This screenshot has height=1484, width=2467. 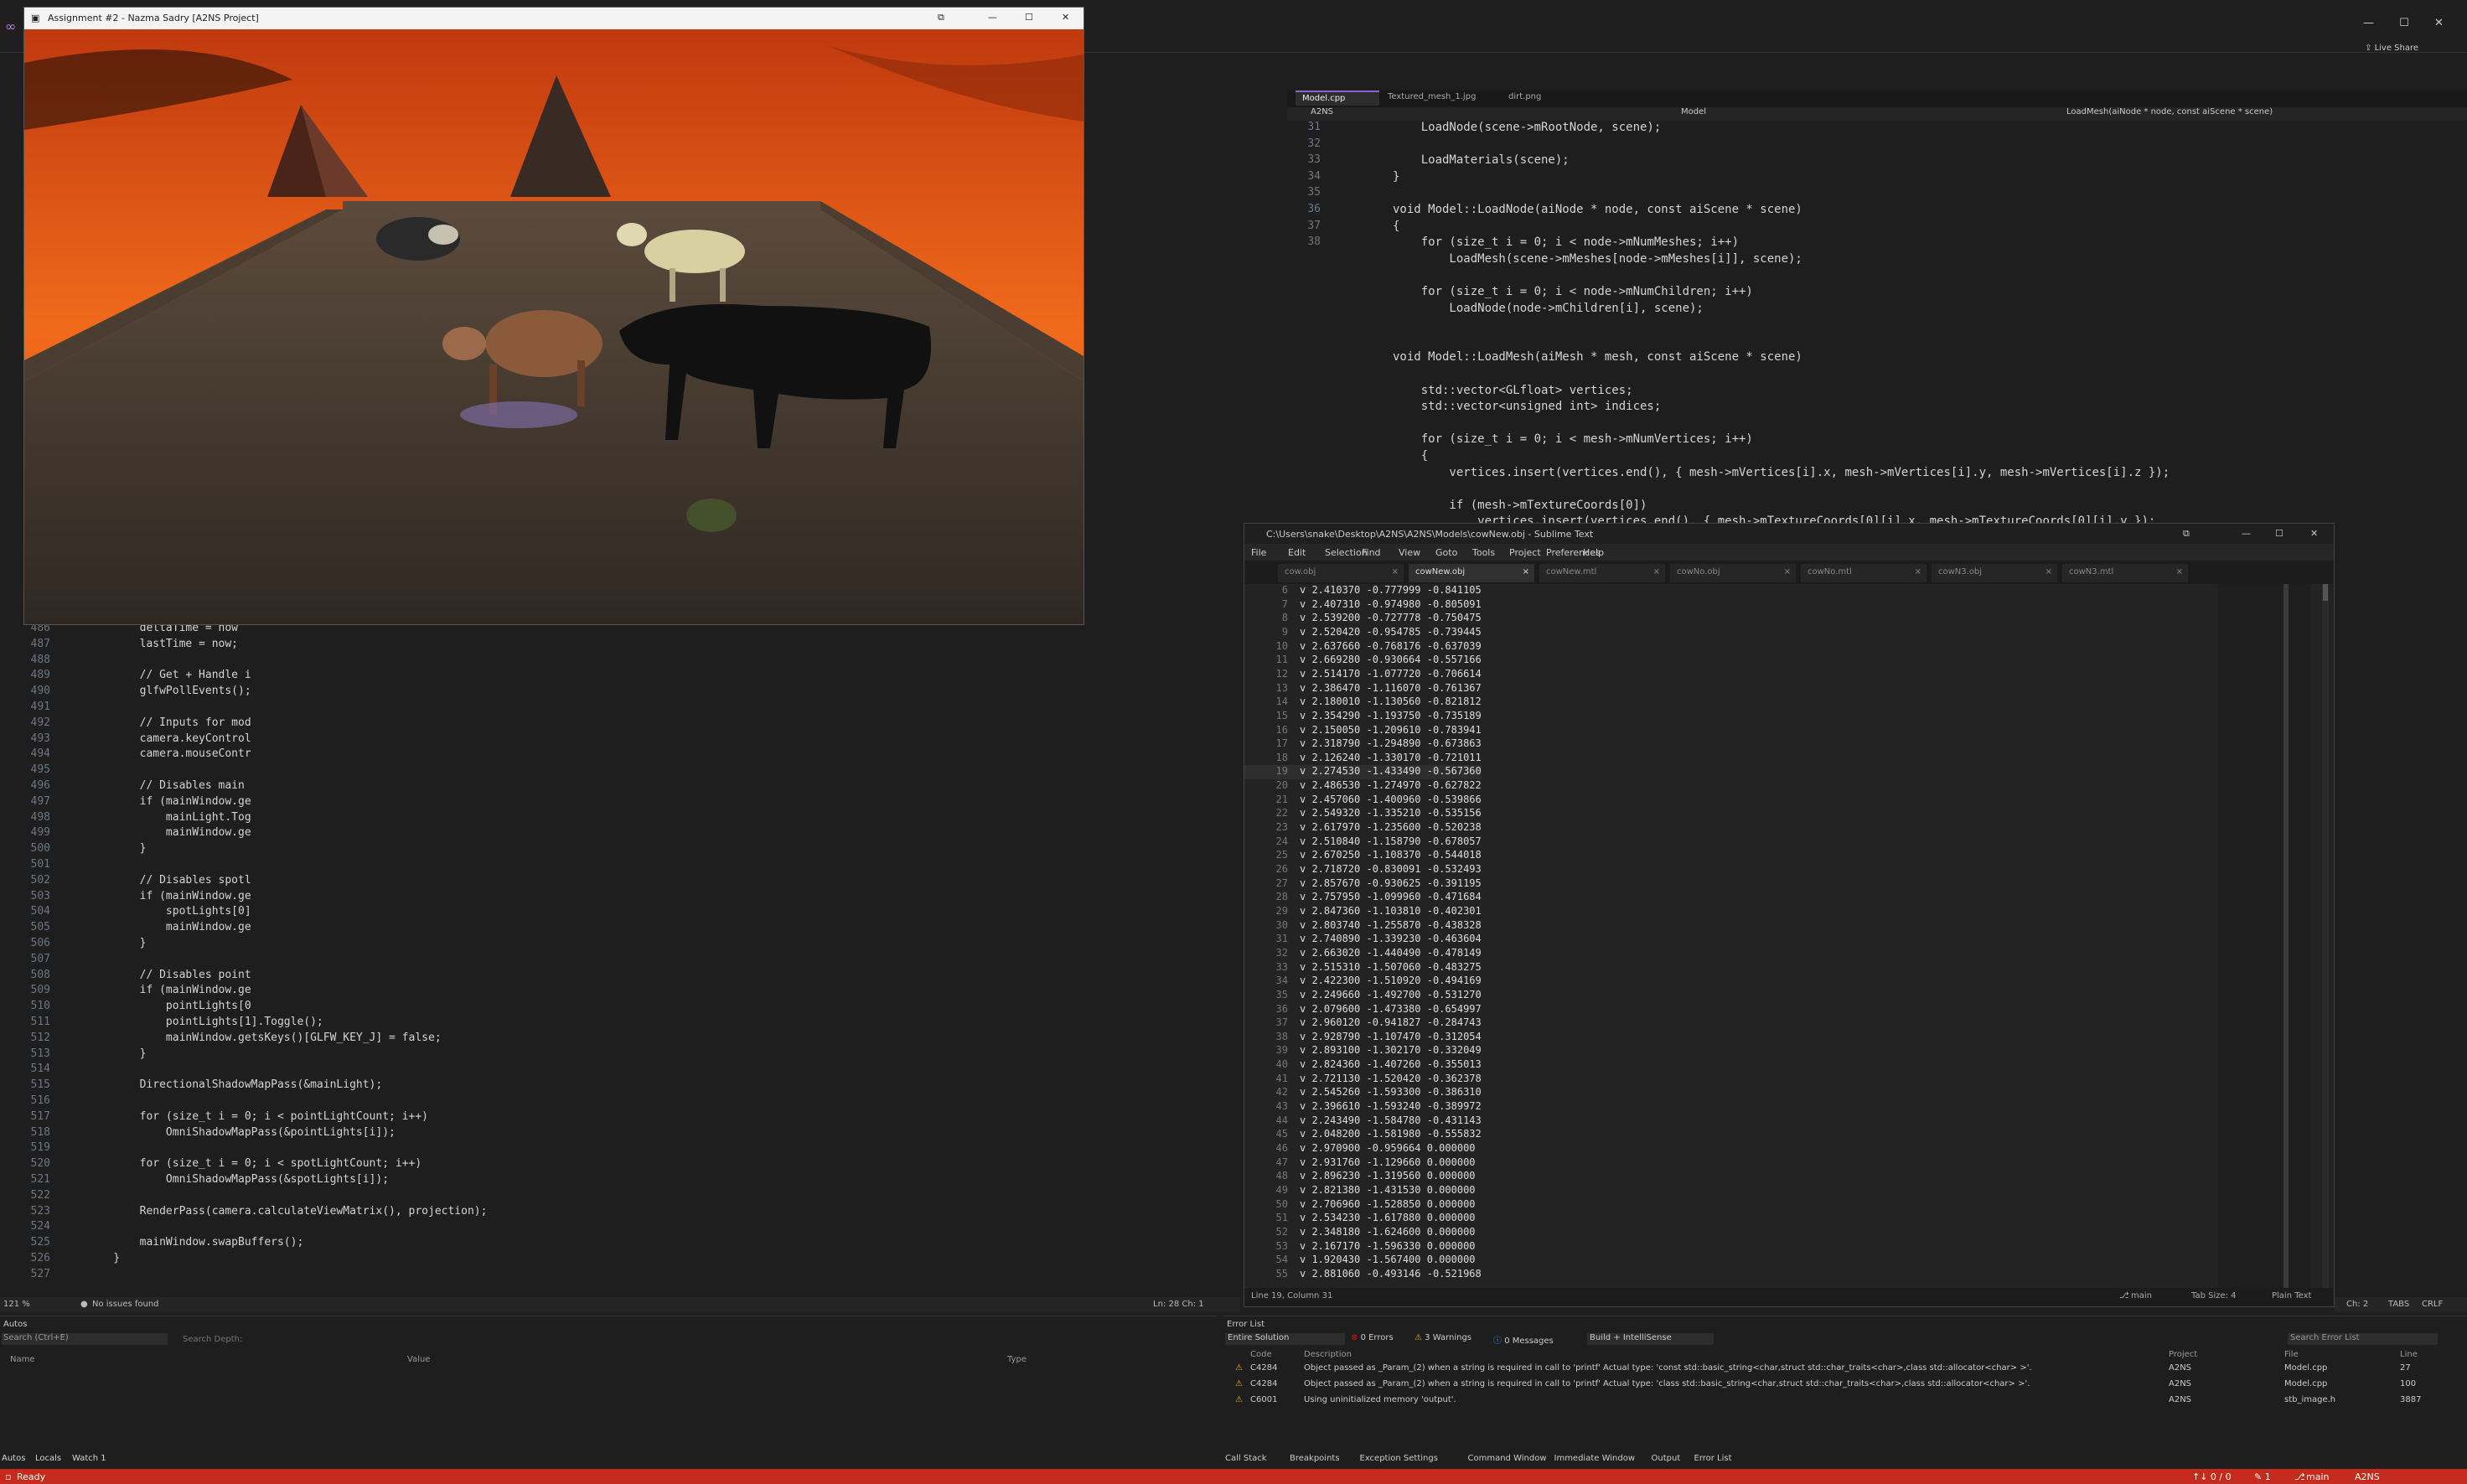 I want to click on autos-search-input: Search (Ctrl+E), so click(x=85, y=1339).